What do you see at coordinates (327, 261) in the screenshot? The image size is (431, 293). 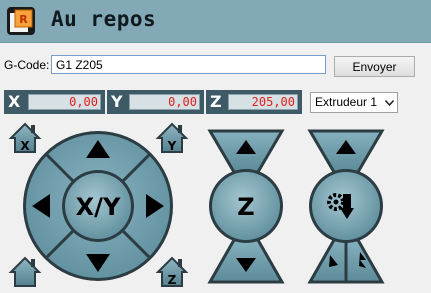 I see `extrude-down-left-button` at bounding box center [327, 261].